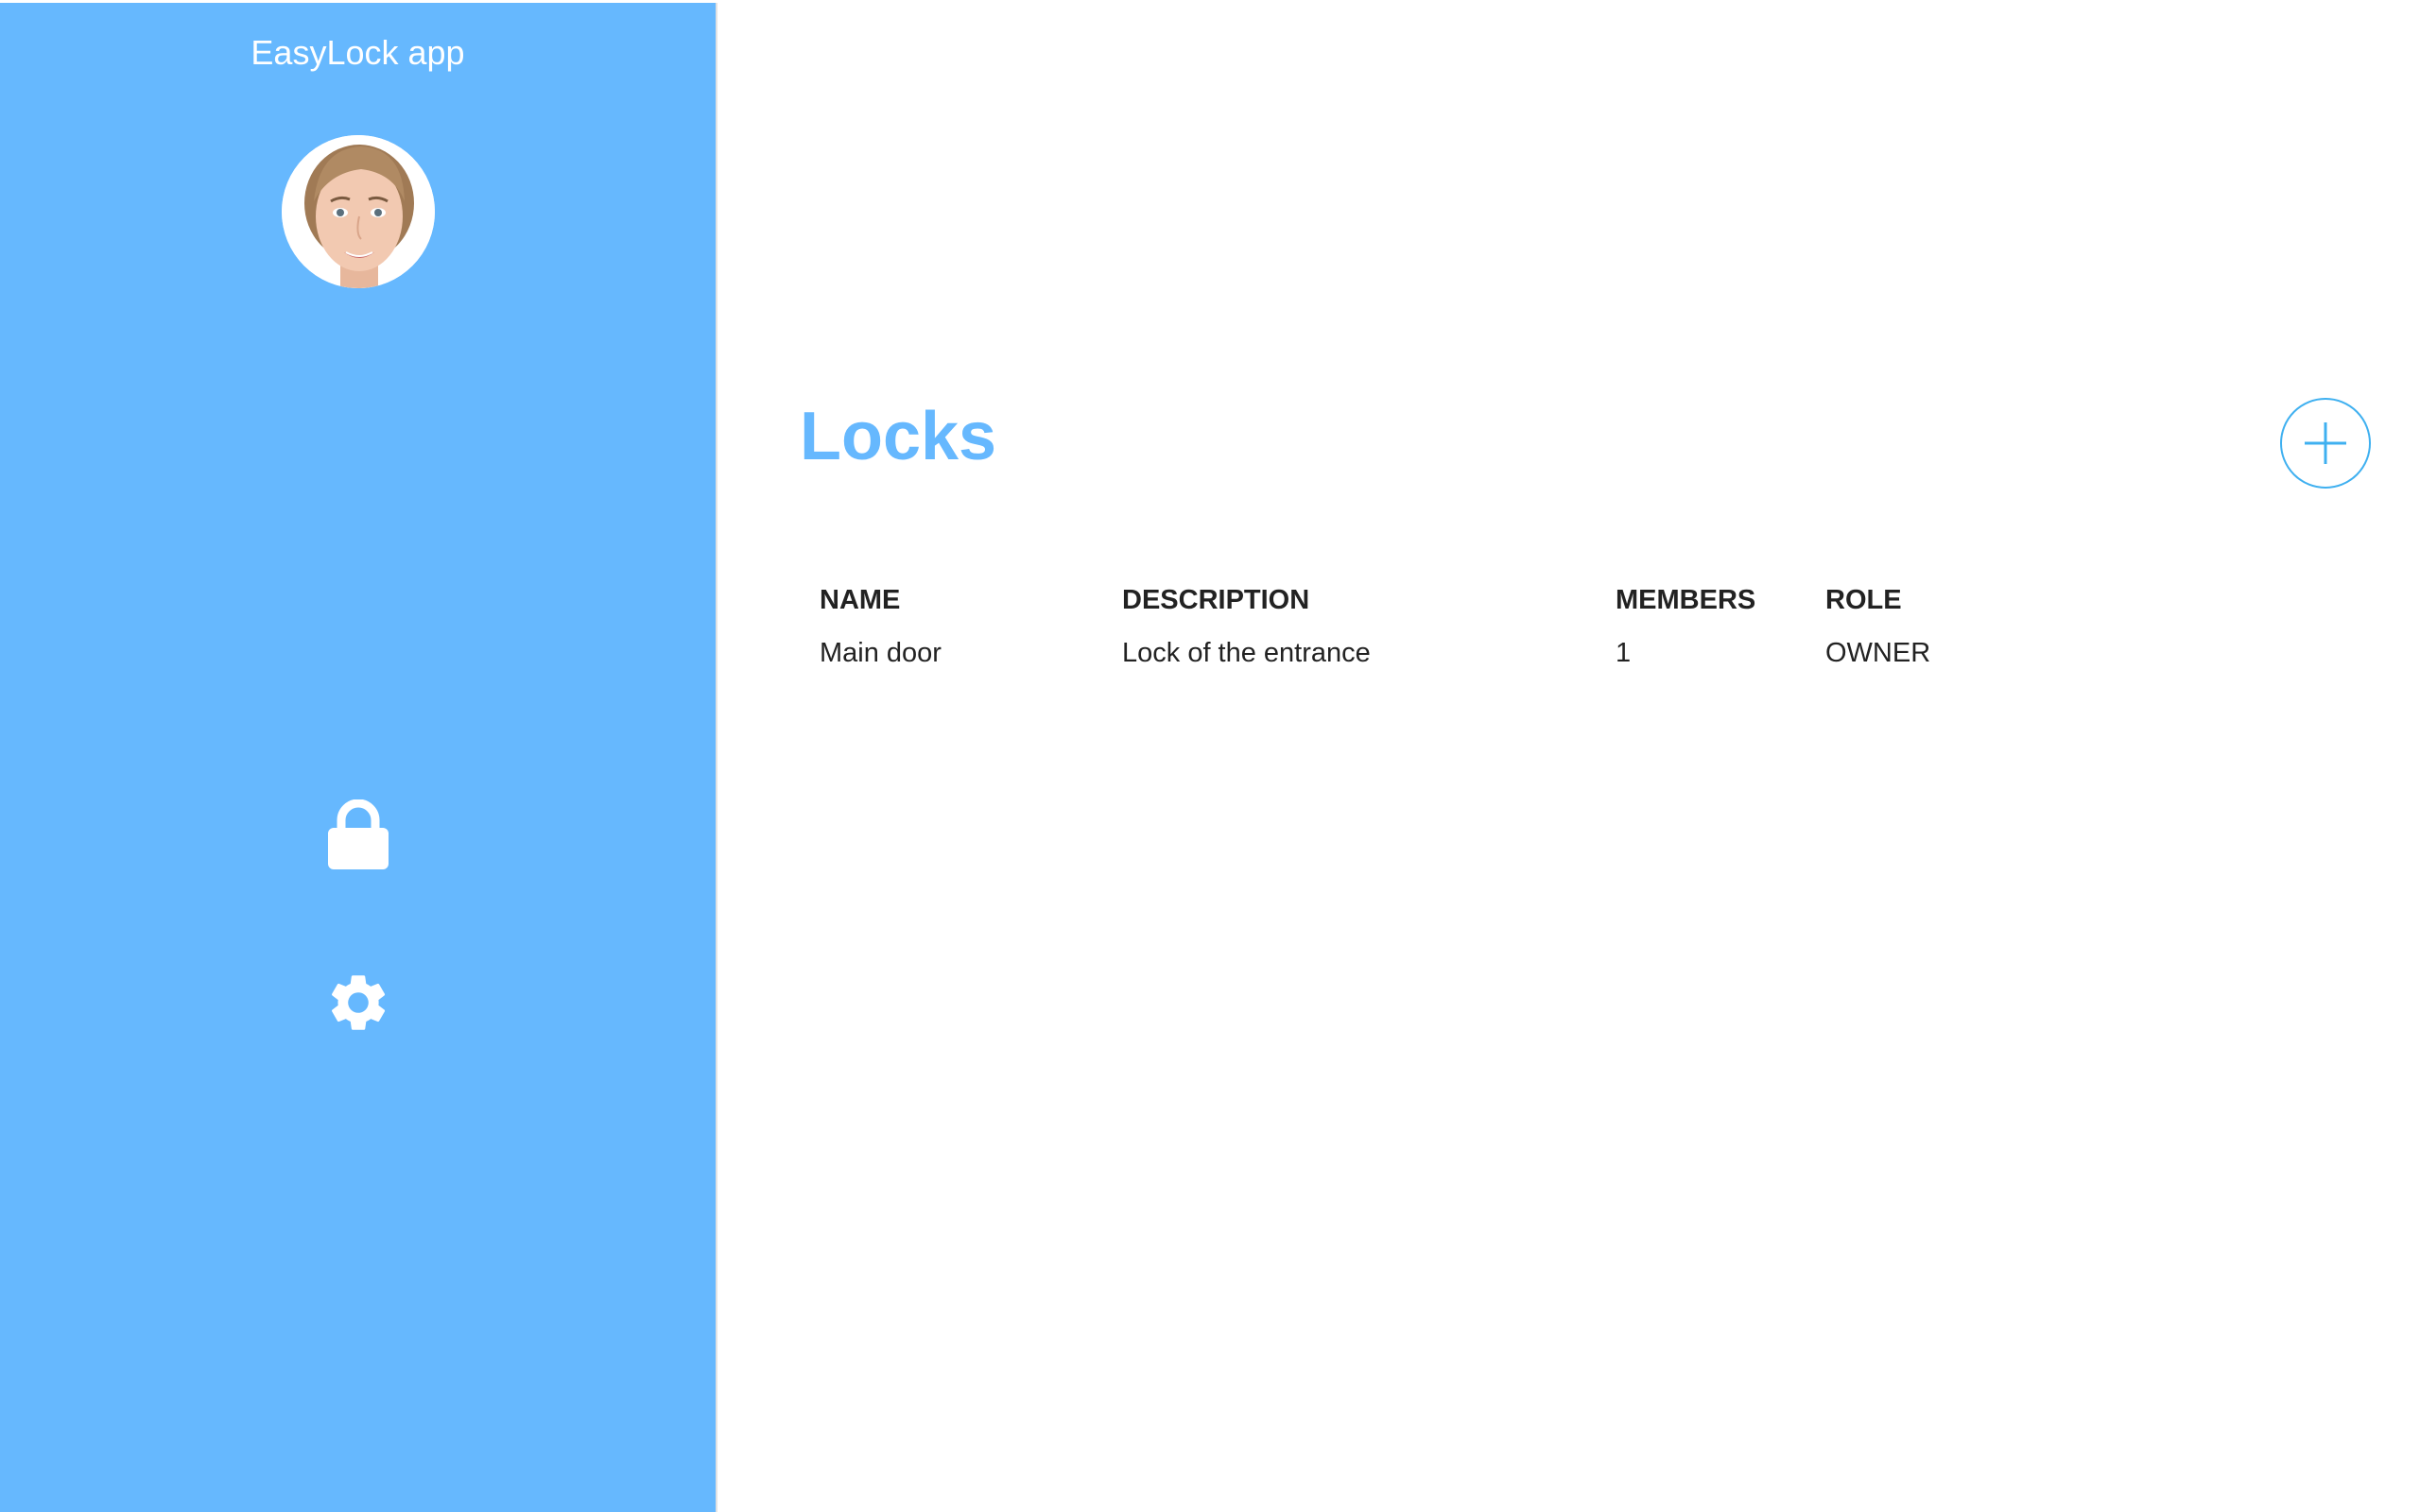  I want to click on column-header-description: DESCRIPTION, so click(1216, 600).